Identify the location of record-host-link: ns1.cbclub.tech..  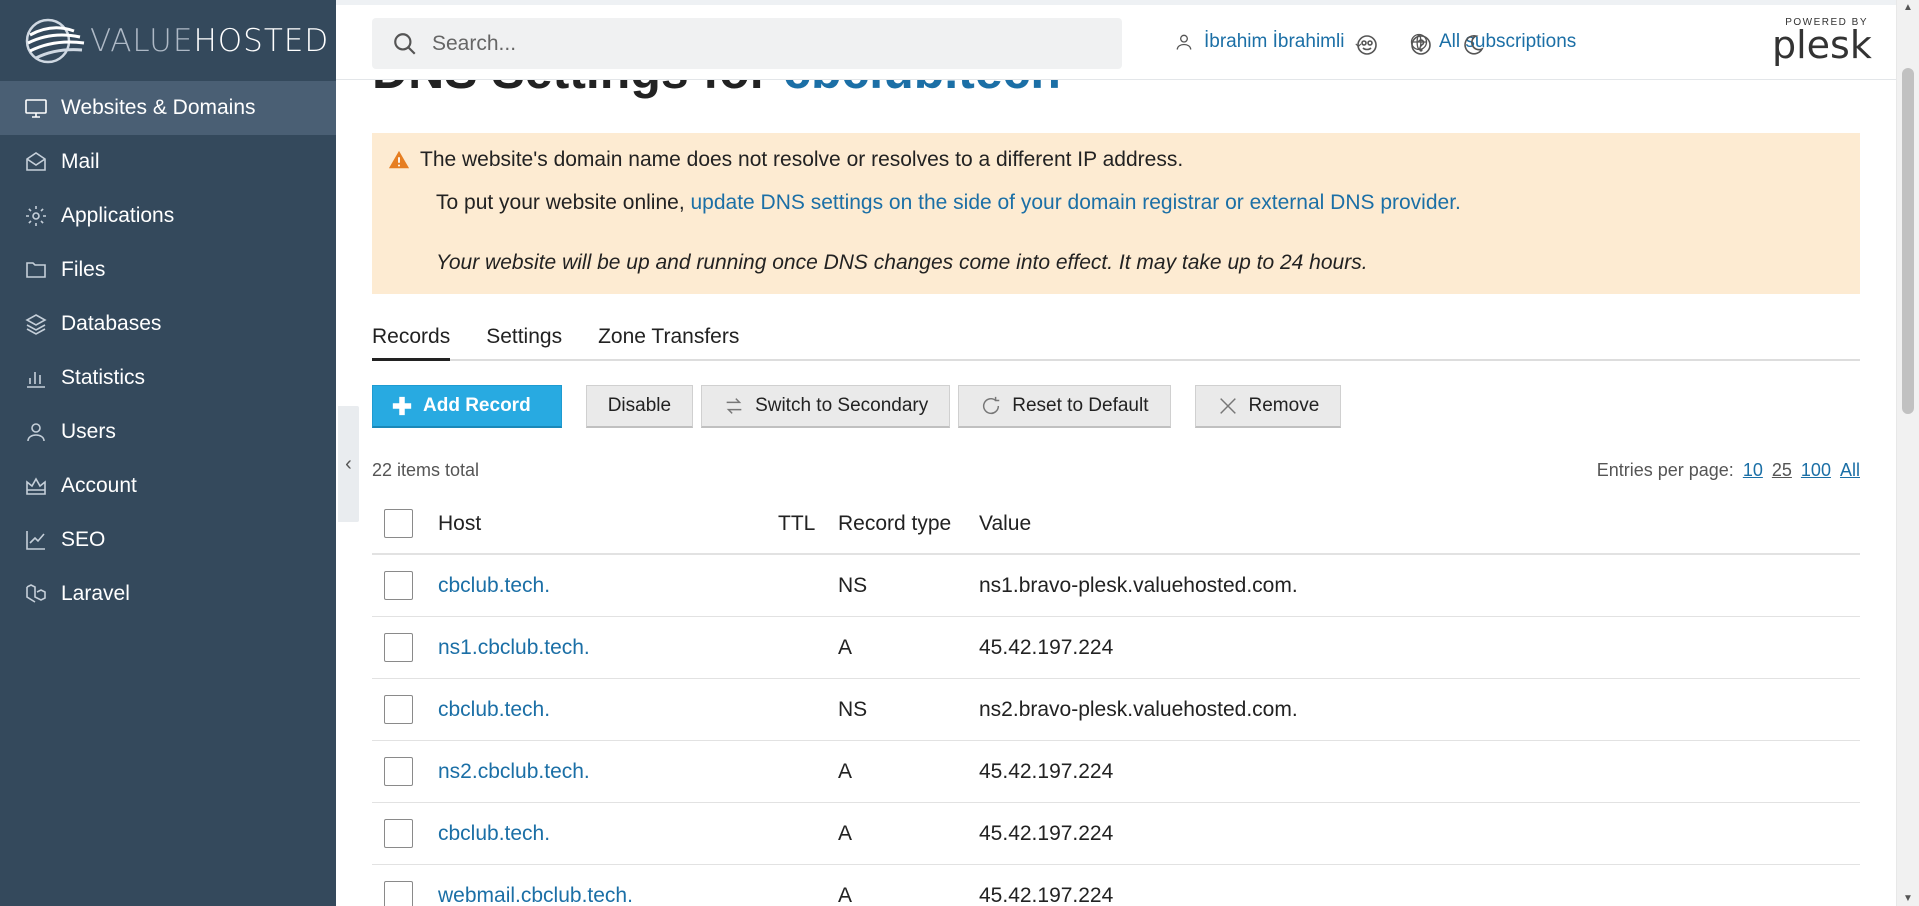
(608, 648).